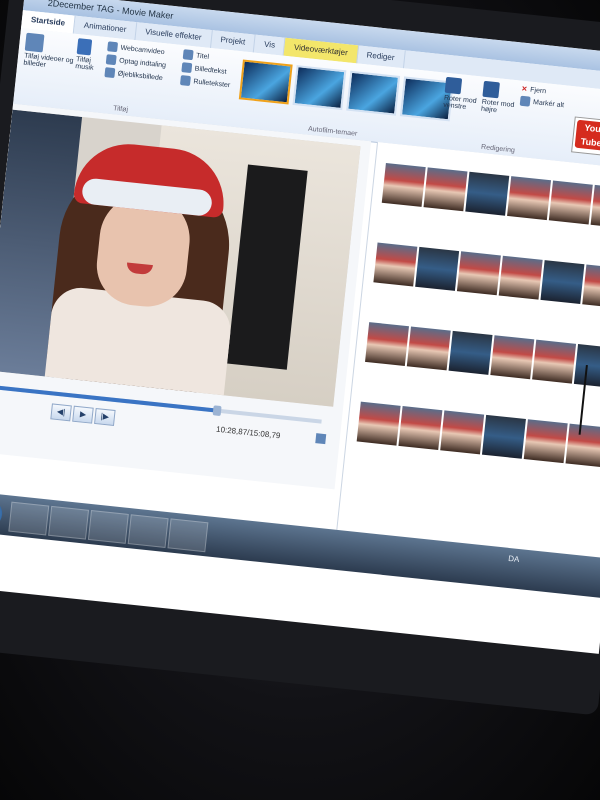 The image size is (600, 800). I want to click on edit-actions: ✕ Fjern Markér alt, so click(542, 99).